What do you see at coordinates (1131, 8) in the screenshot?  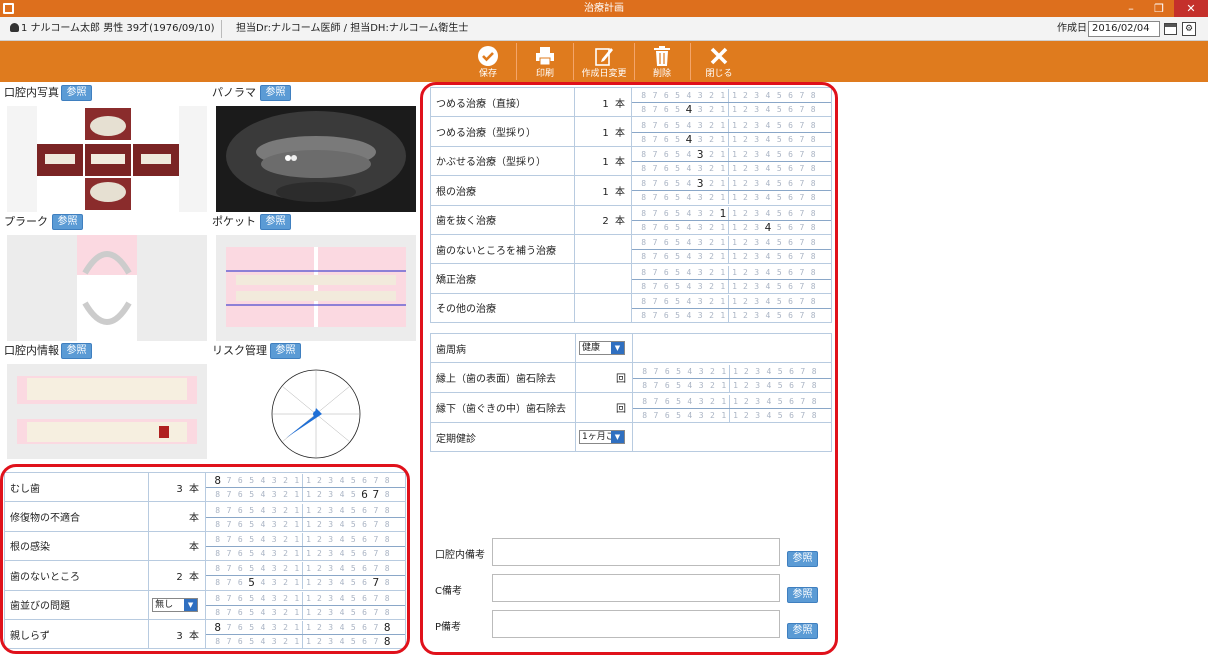 I see `minimize-button: –` at bounding box center [1131, 8].